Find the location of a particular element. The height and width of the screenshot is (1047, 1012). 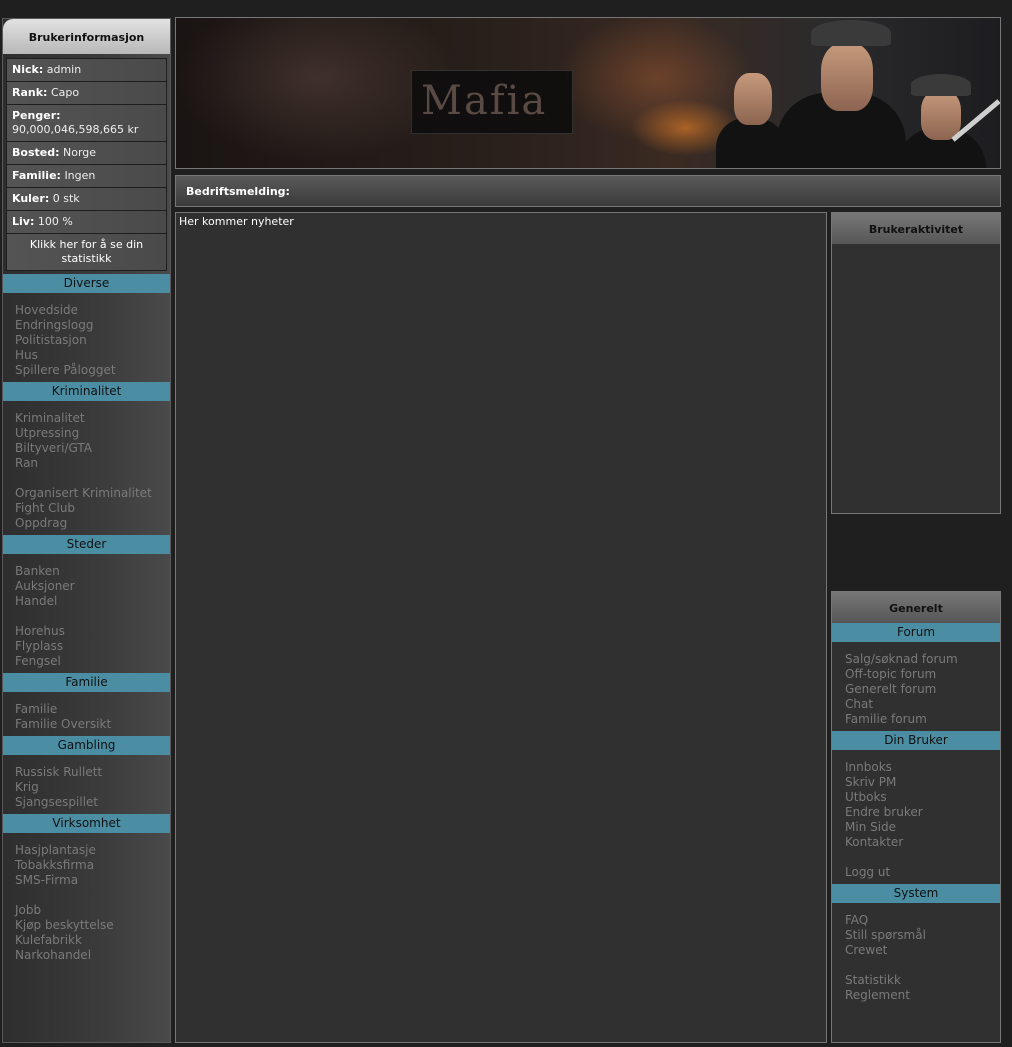

nav-link-oppdrag: Oppdrag is located at coordinates (92, 523).